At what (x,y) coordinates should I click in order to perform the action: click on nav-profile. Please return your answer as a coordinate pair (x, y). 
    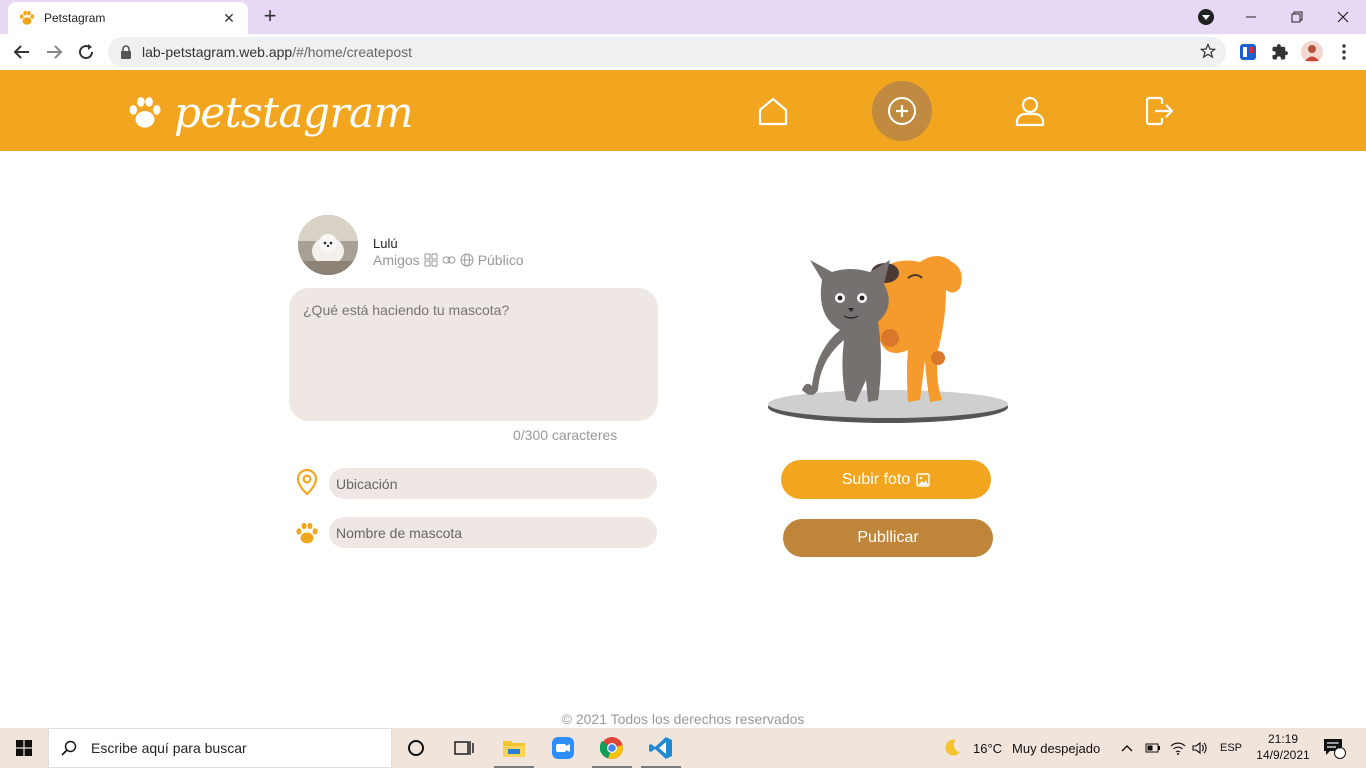
    Looking at the image, I should click on (1030, 110).